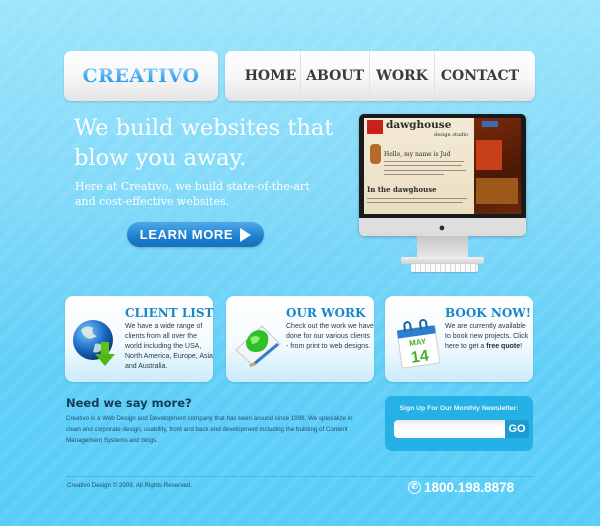 This screenshot has width=600, height=526. Describe the element at coordinates (326, 313) in the screenshot. I see `card-title: OUR WORK` at that location.